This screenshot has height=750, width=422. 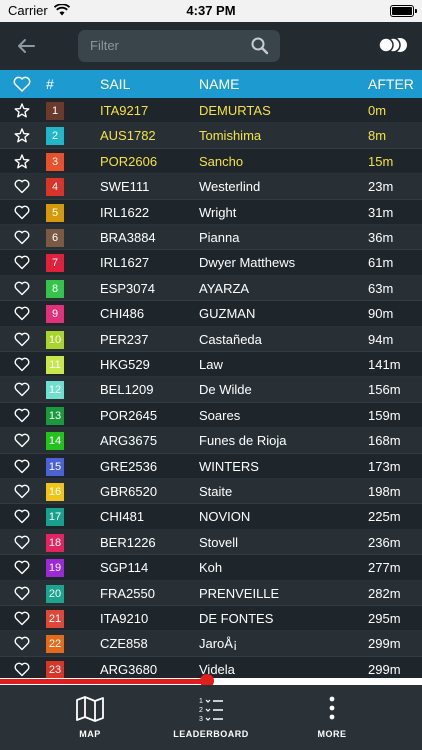 I want to click on table-row: 9 CHI486 GUZMAN 90m, so click(x=211, y=314).